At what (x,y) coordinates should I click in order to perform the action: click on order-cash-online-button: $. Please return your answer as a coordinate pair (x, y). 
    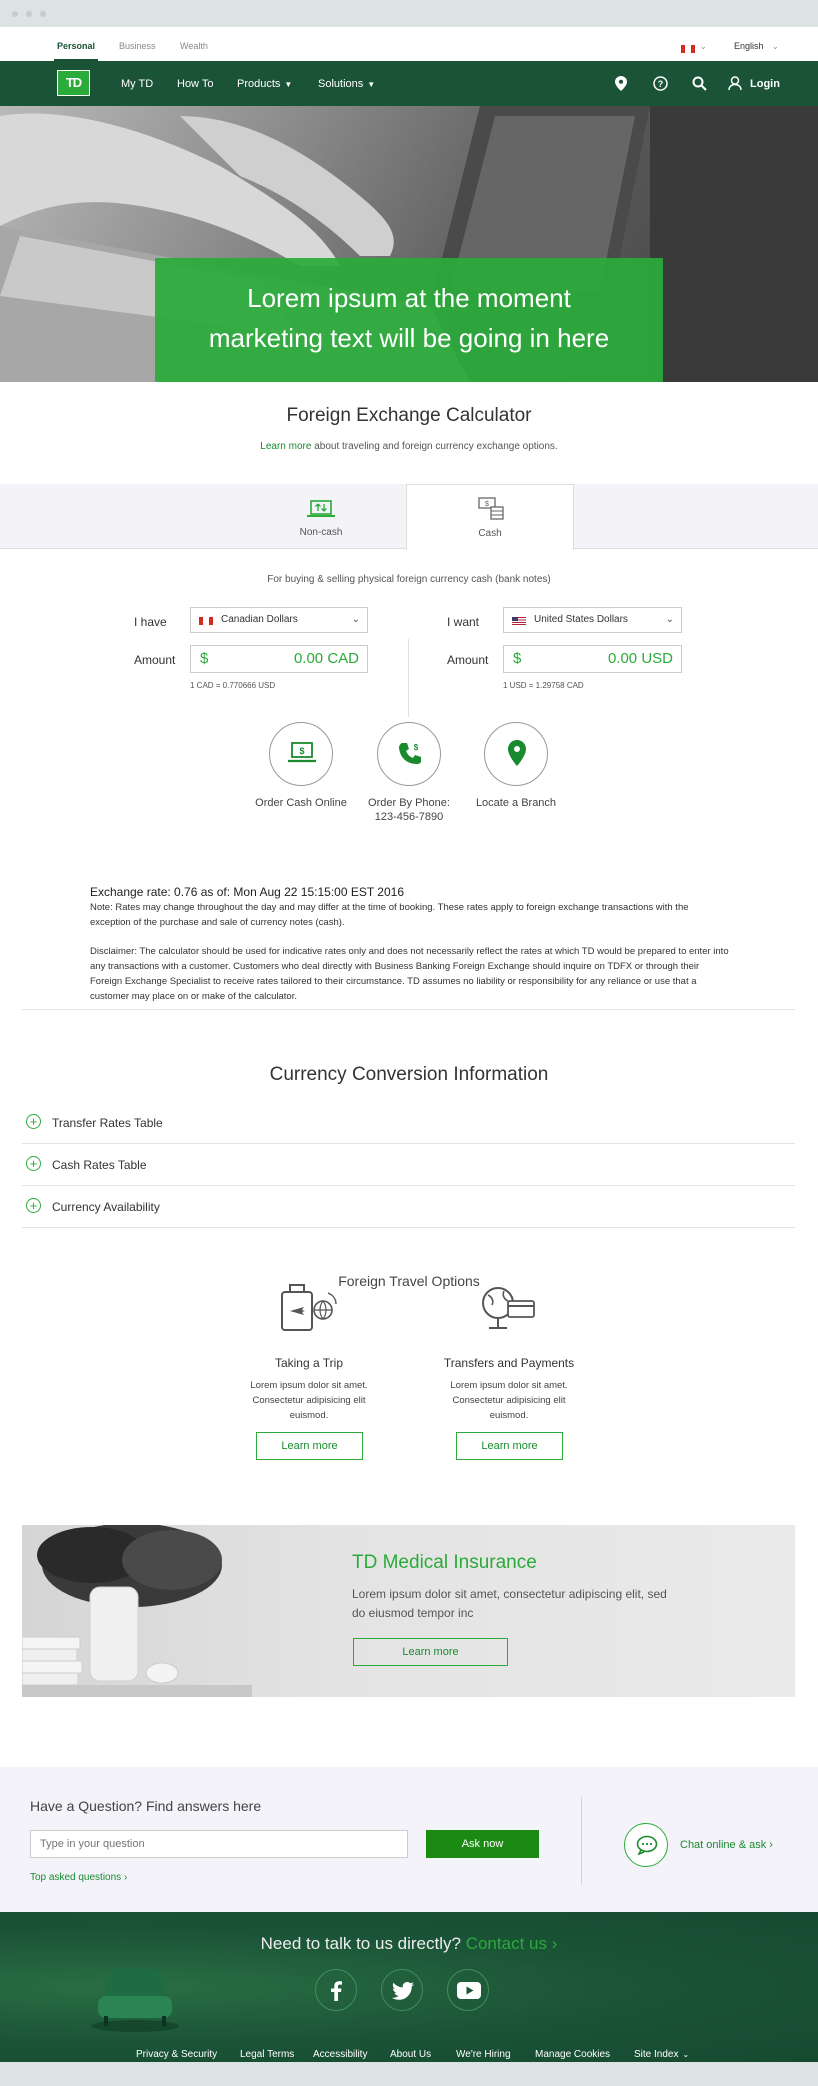
    Looking at the image, I should click on (301, 754).